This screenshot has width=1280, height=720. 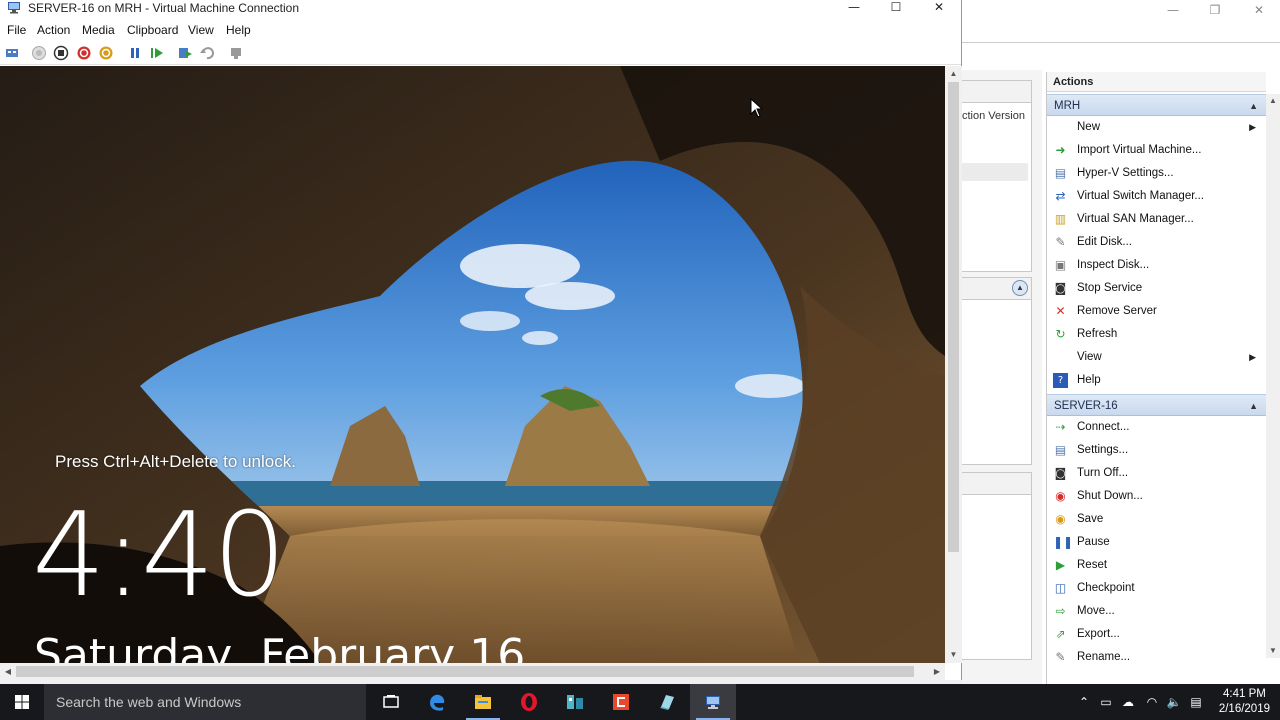 What do you see at coordinates (1156, 105) in the screenshot?
I see `actions-group-mrh: MRH ▲` at bounding box center [1156, 105].